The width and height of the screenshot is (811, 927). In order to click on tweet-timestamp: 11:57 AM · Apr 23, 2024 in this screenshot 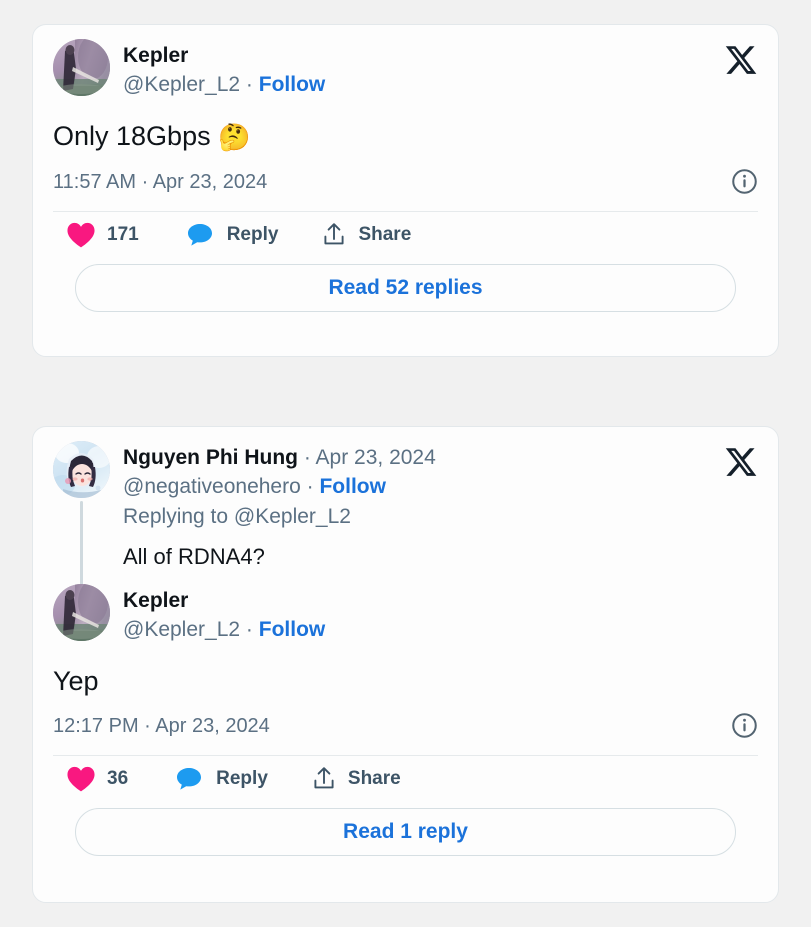, I will do `click(160, 182)`.